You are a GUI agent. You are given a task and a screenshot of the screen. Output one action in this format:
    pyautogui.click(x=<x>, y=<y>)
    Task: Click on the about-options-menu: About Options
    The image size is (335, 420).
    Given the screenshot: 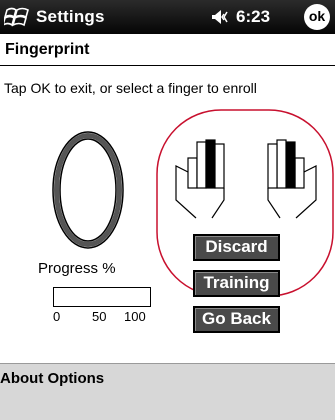 What is the action you would take?
    pyautogui.click(x=52, y=378)
    